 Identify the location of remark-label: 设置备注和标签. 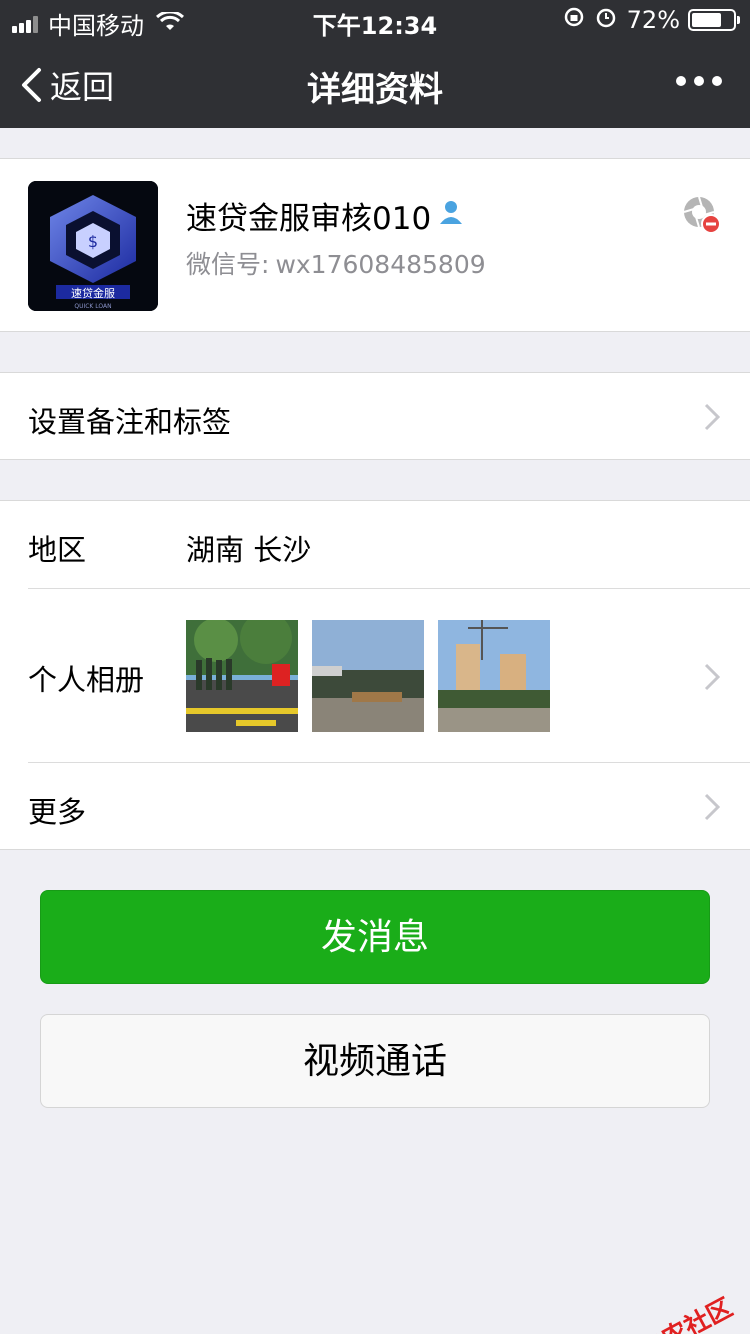
(130, 422).